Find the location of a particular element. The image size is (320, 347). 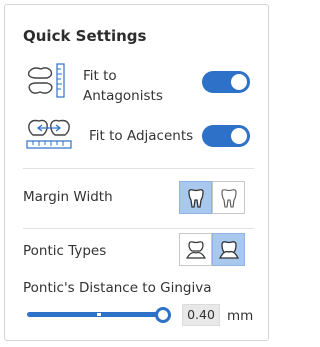

pontic-type-2-icon is located at coordinates (228, 249).